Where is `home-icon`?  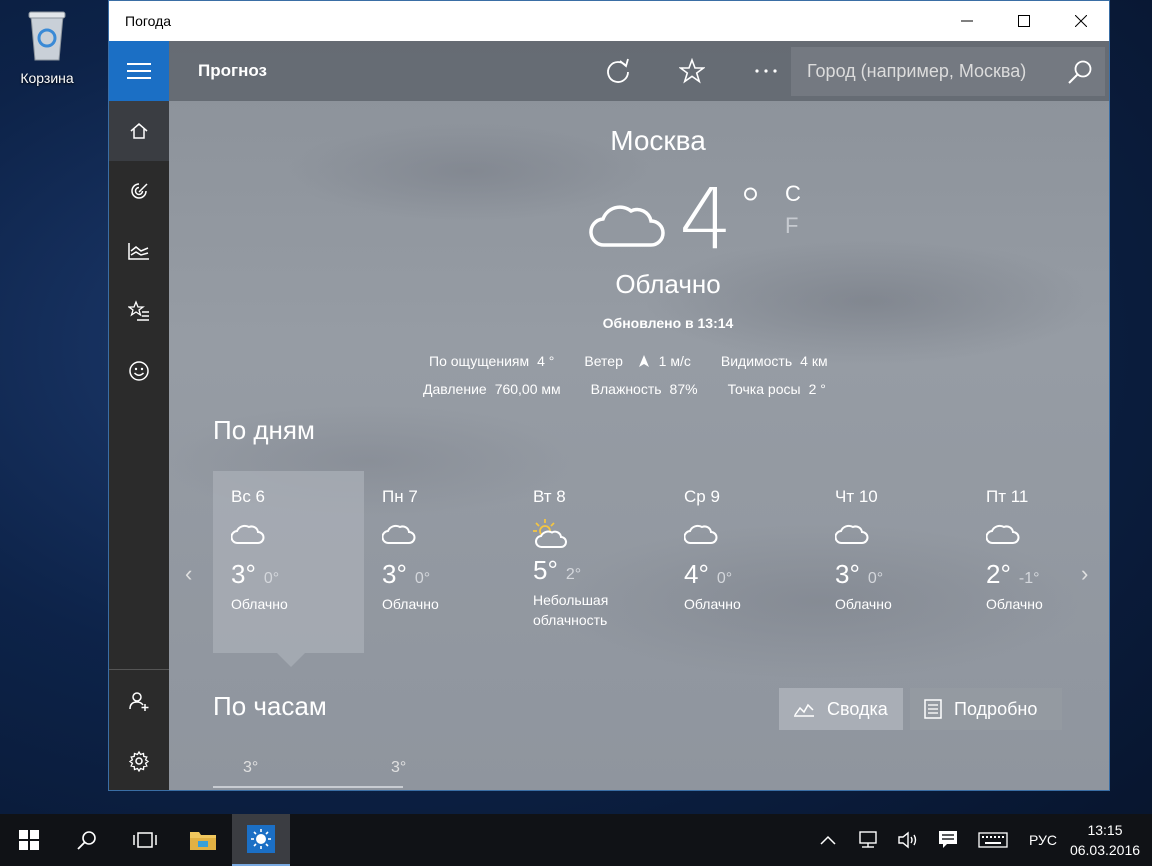
home-icon is located at coordinates (139, 131).